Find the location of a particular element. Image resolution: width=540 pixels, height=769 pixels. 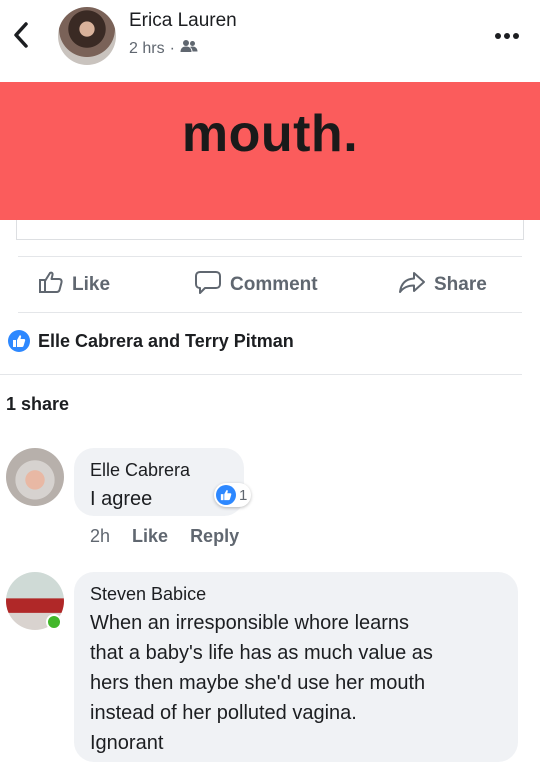

share-count: 1 share is located at coordinates (37, 404).